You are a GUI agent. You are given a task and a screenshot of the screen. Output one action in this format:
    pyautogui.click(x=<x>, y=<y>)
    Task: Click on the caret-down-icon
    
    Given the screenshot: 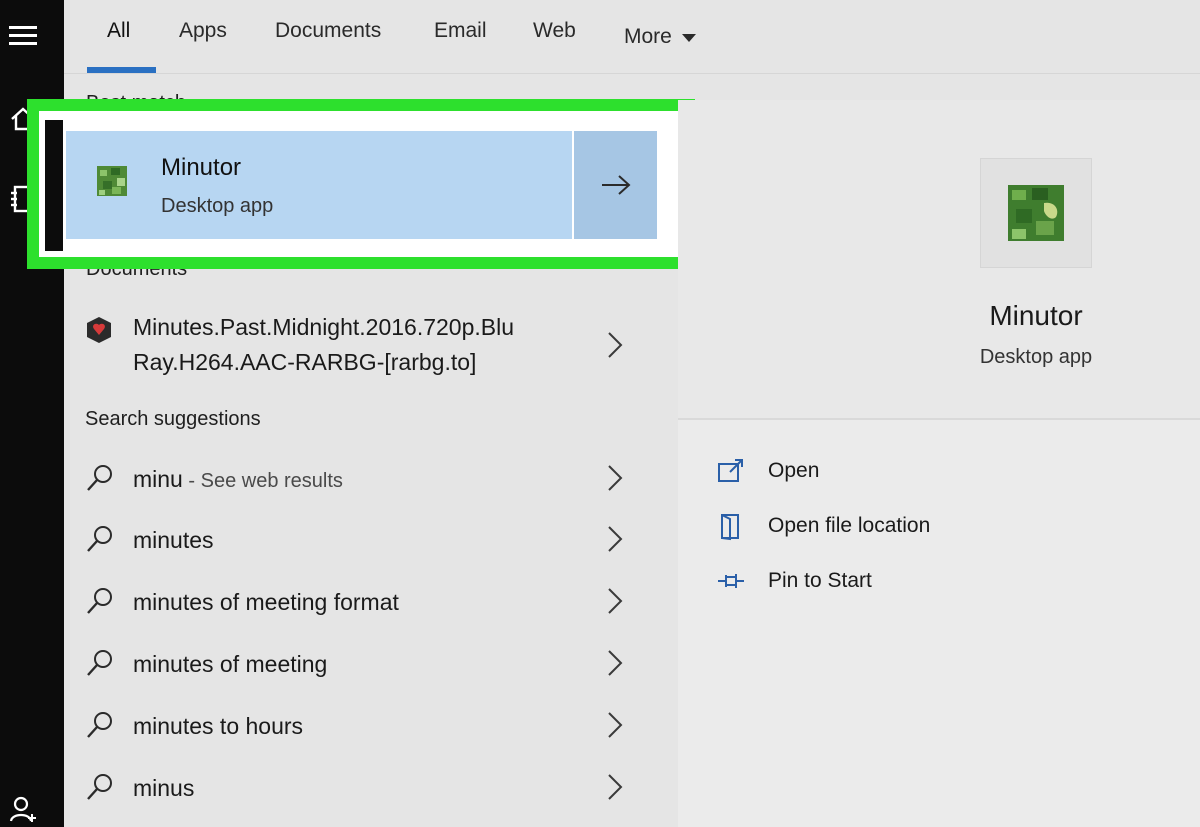 What is the action you would take?
    pyautogui.click(x=688, y=38)
    